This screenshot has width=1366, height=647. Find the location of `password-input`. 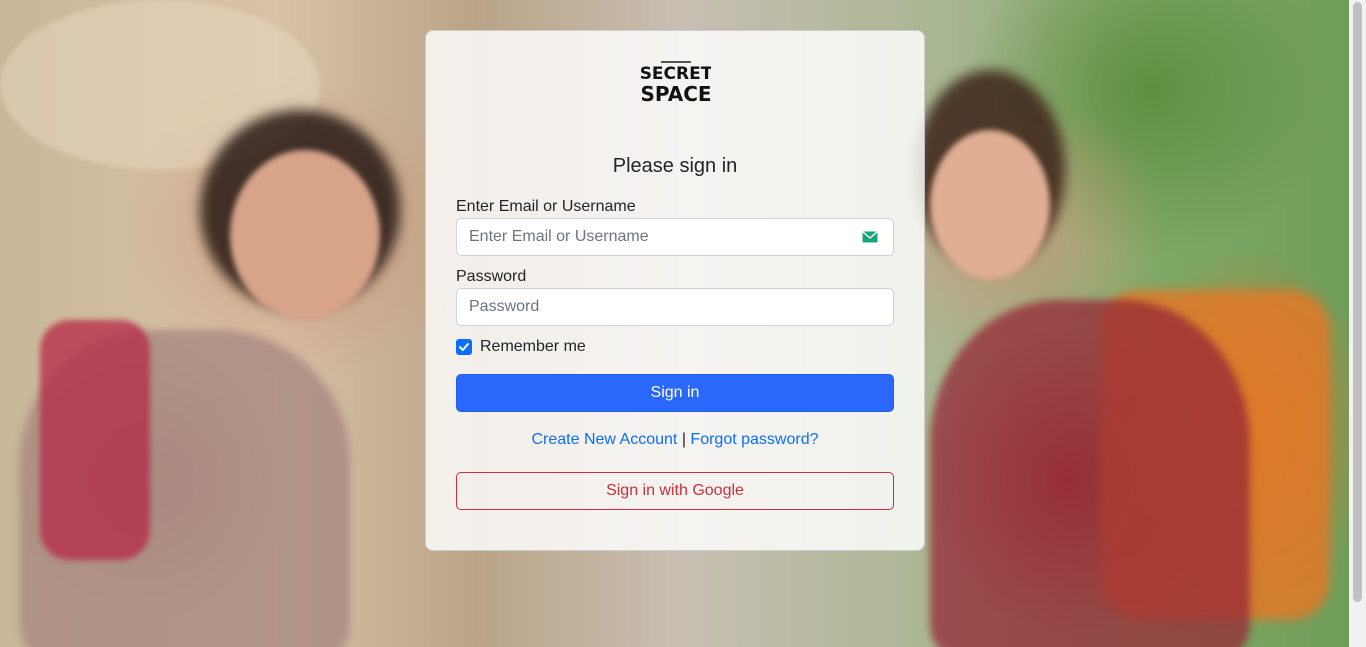

password-input is located at coordinates (675, 307).